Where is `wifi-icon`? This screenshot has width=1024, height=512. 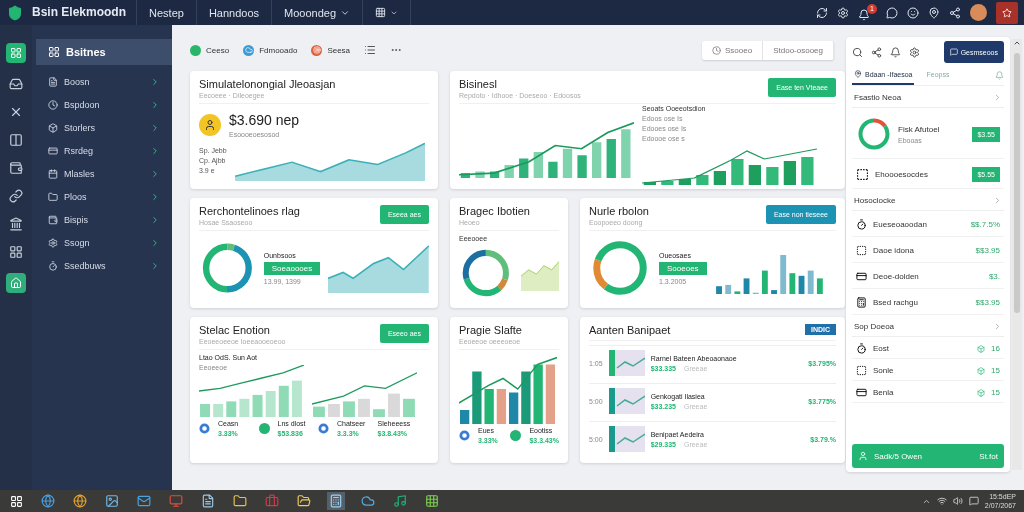
wifi-icon is located at coordinates (941, 501).